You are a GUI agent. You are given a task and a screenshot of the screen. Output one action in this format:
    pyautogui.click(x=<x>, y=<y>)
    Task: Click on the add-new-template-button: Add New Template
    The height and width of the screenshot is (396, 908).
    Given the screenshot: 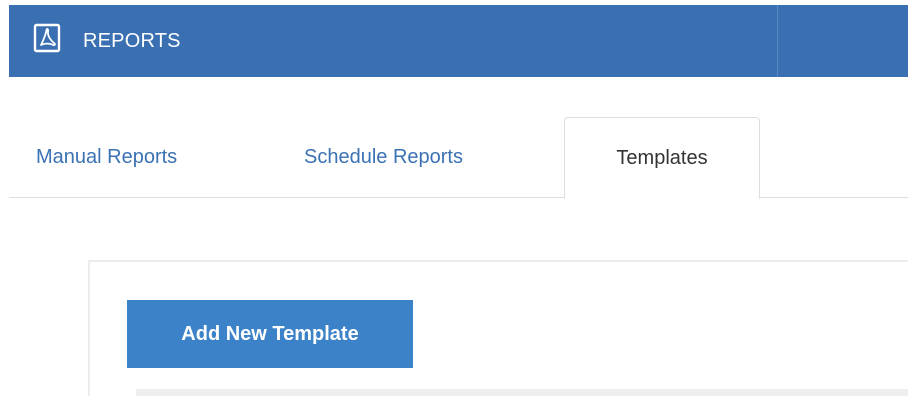 What is the action you would take?
    pyautogui.click(x=270, y=334)
    